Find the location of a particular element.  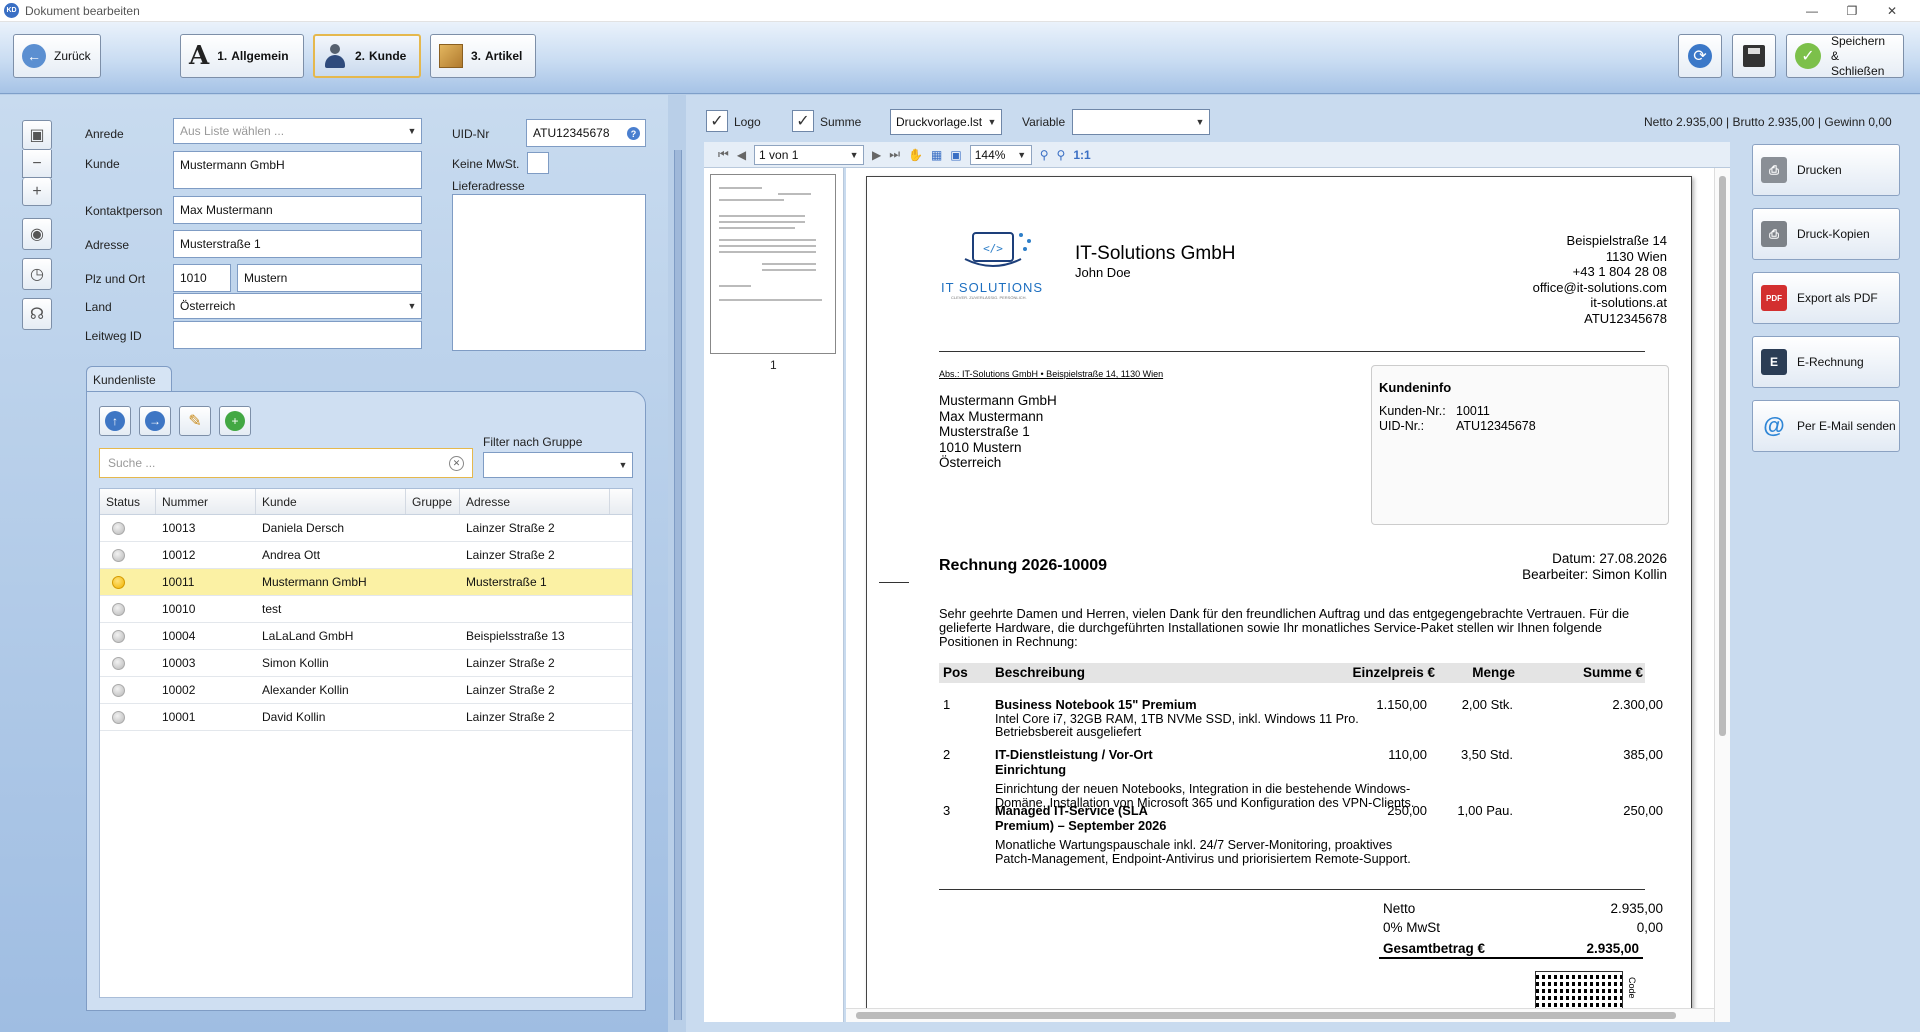

plz-input: 1010 is located at coordinates (202, 278).